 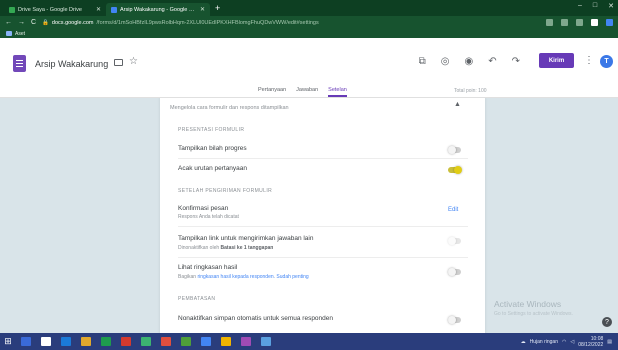 What do you see at coordinates (445, 61) in the screenshot?
I see `palette-icon: ◎` at bounding box center [445, 61].